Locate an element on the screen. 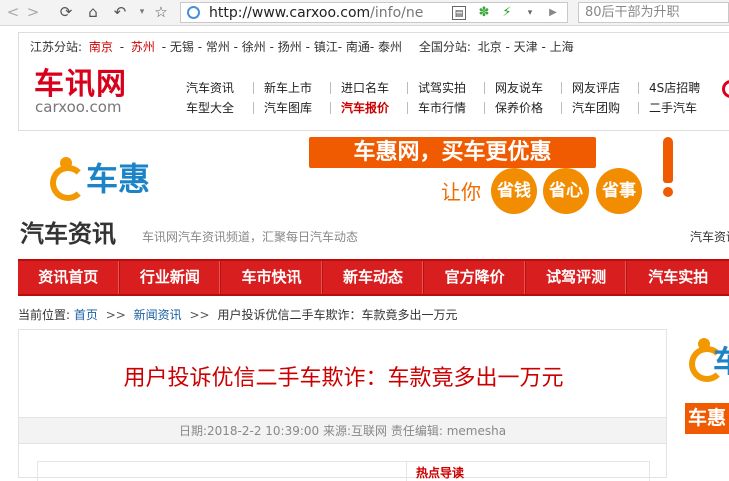 This screenshot has width=729, height=481. promo-circle: 省心 is located at coordinates (566, 191).